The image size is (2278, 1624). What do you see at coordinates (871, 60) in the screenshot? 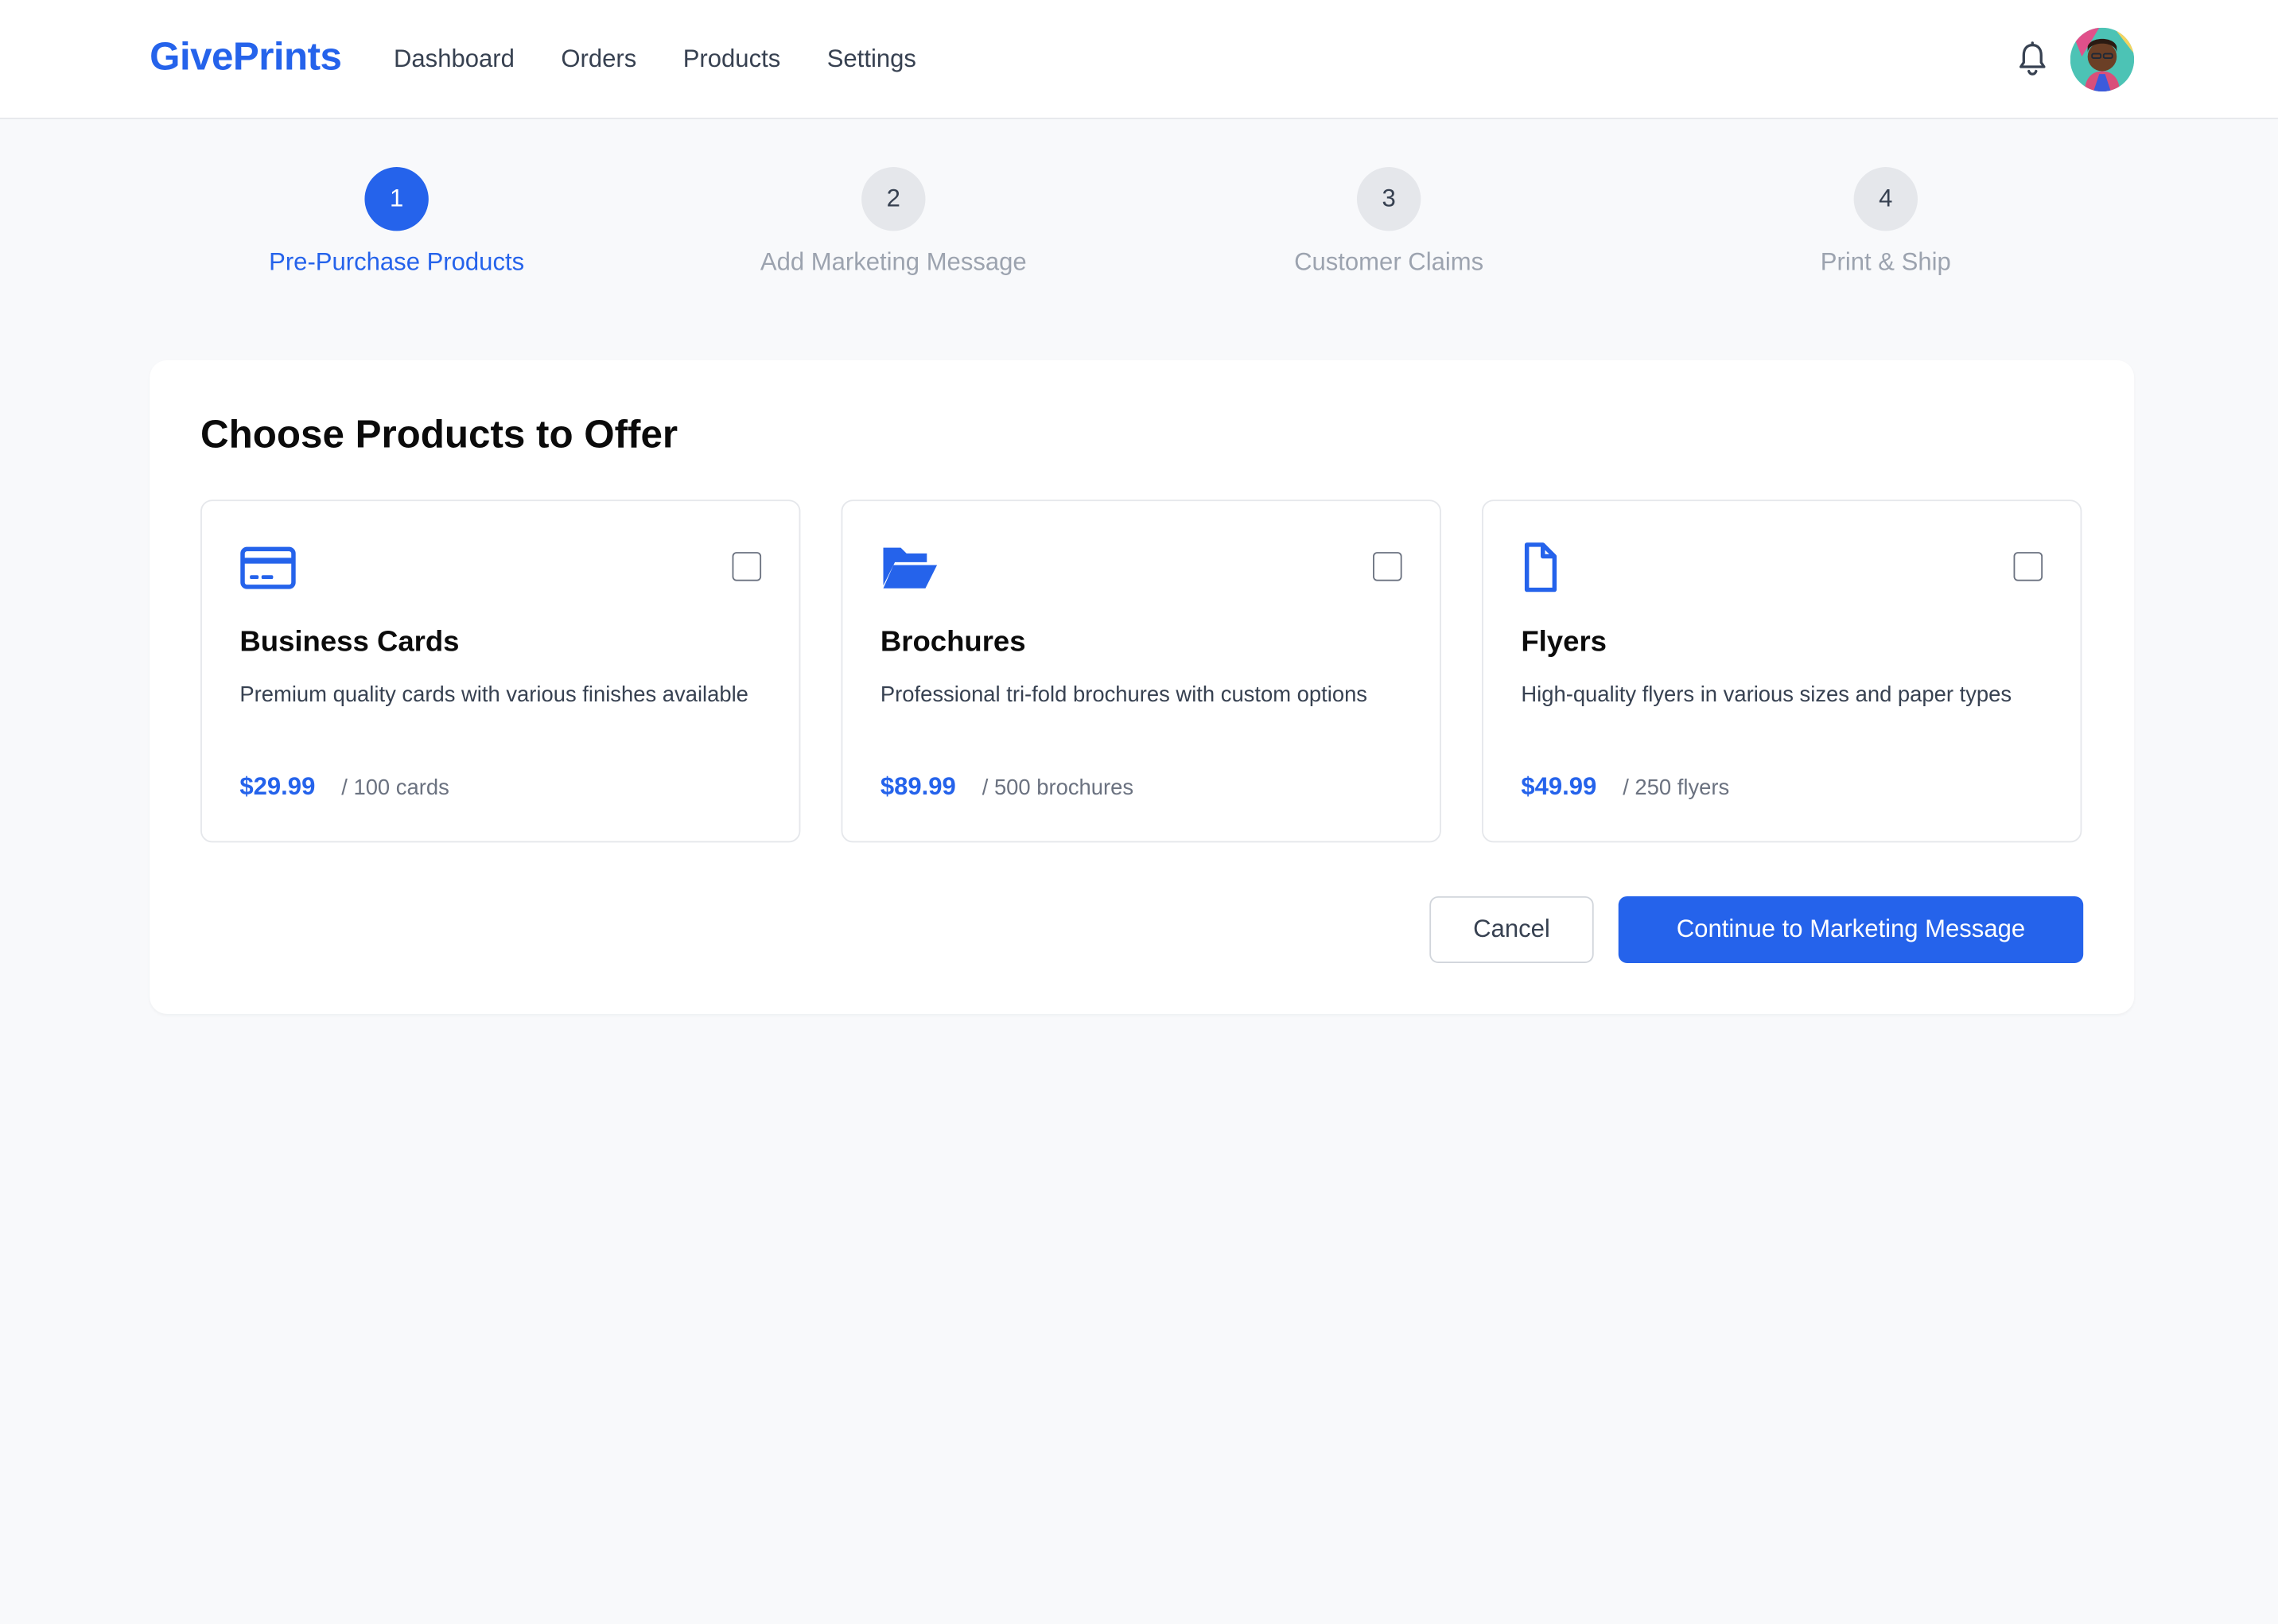
I see `nav-link-settings: Settings` at bounding box center [871, 60].